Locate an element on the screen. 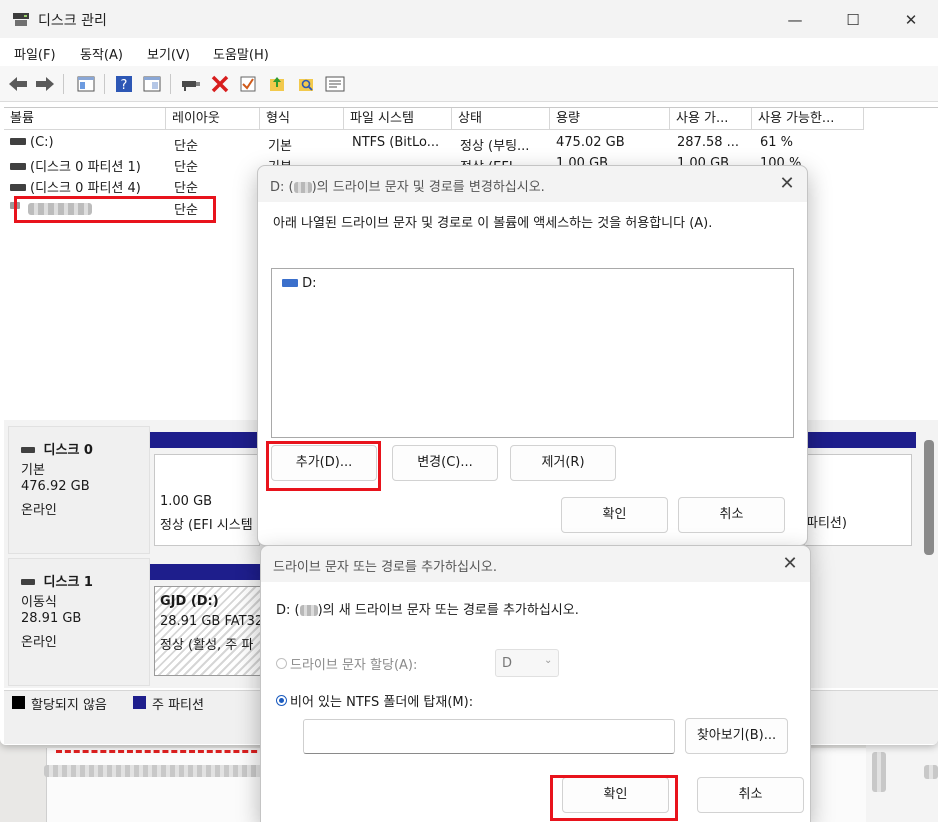 This screenshot has width=938, height=822. disk-1-label: 디스크 1 이동식 28.91 GB 온라인 is located at coordinates (79, 622).